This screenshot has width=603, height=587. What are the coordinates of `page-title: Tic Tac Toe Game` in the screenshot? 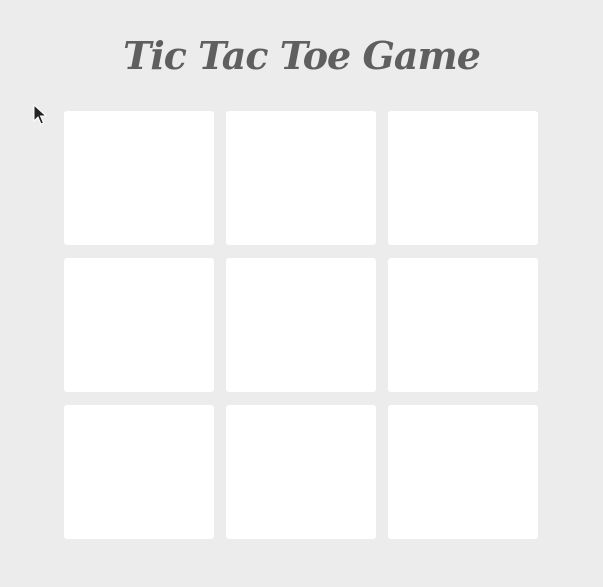 It's located at (302, 55).